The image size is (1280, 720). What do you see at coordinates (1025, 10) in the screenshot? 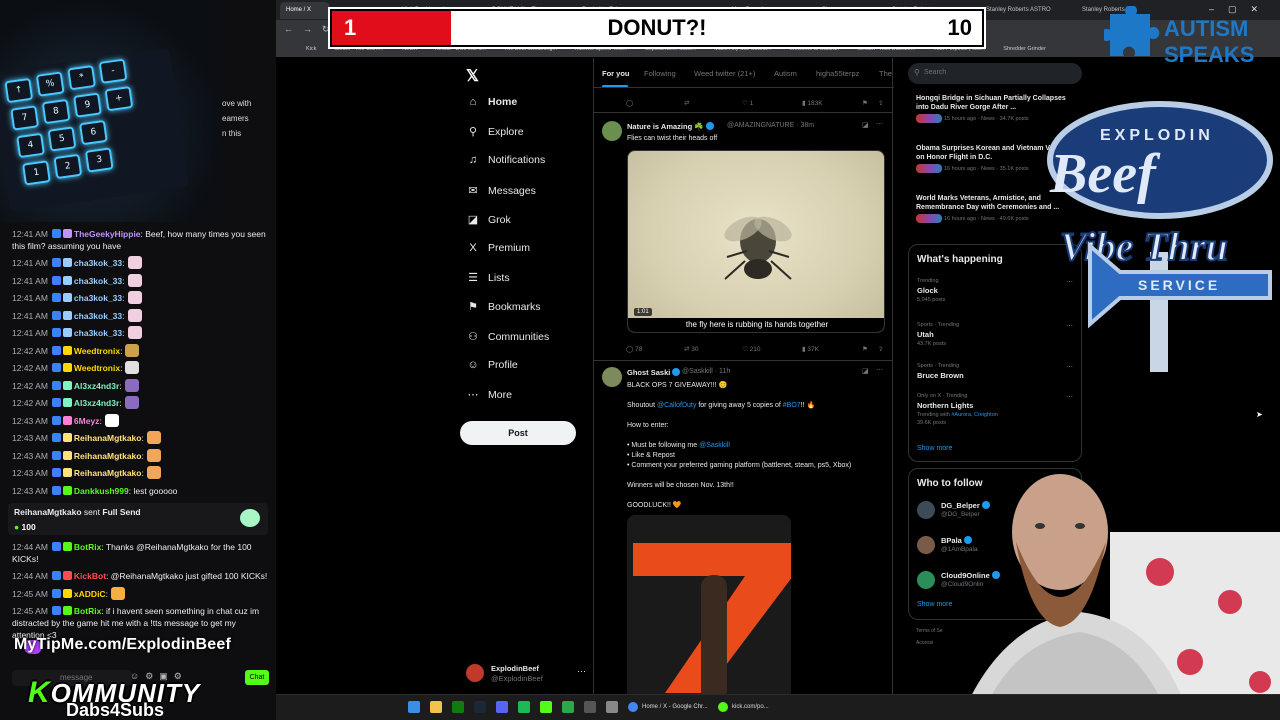
I see `browser-tab: Stanley Roberts ASTRO` at bounding box center [1025, 10].